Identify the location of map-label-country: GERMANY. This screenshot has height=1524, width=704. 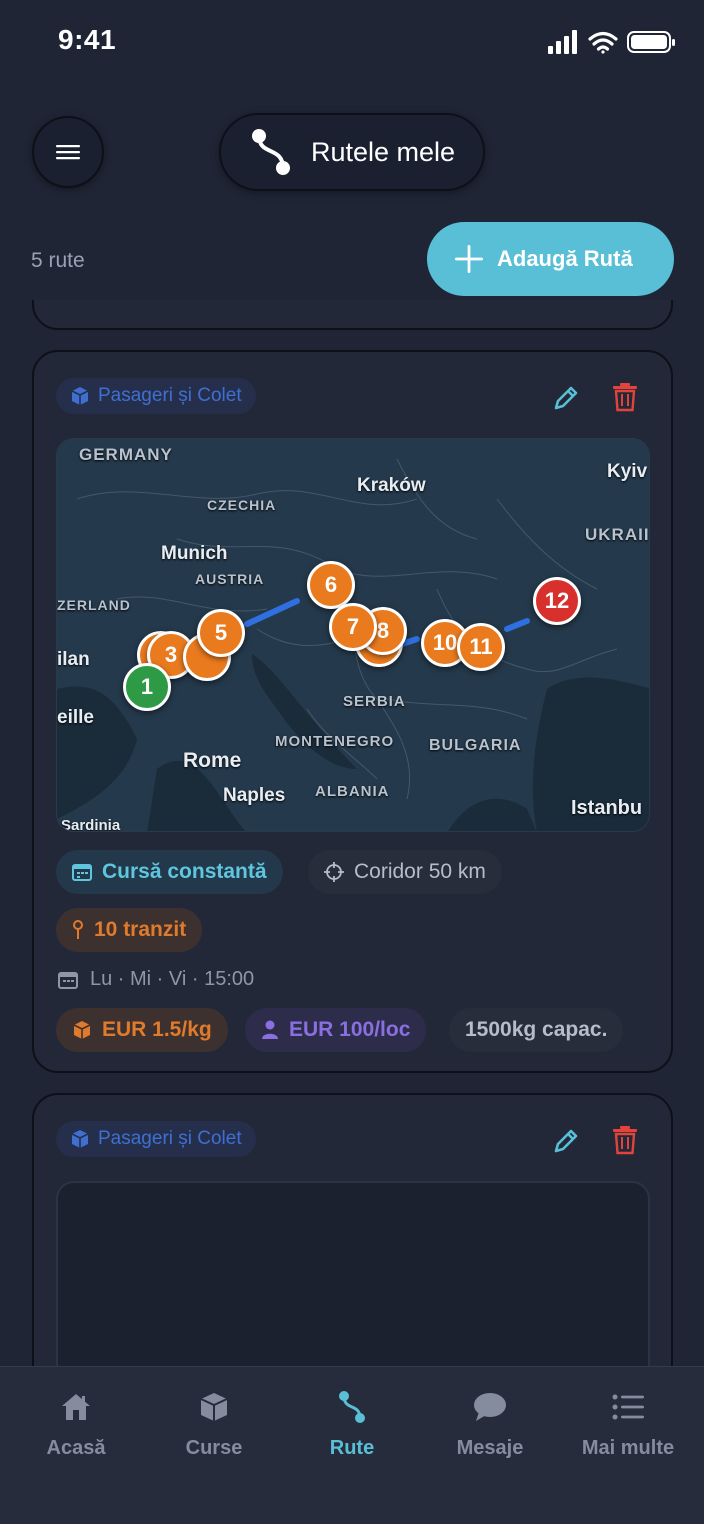
(126, 454).